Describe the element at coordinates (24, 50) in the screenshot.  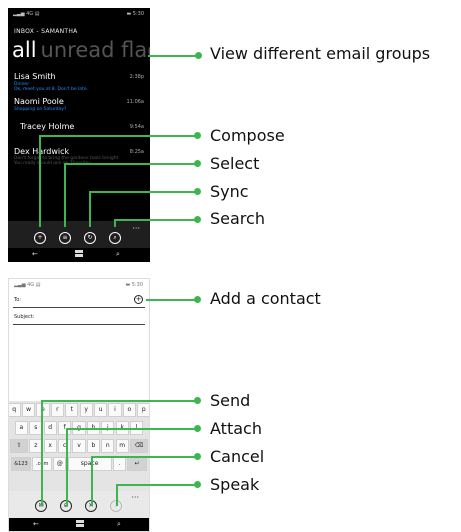
I see `pivot-all: all` at that location.